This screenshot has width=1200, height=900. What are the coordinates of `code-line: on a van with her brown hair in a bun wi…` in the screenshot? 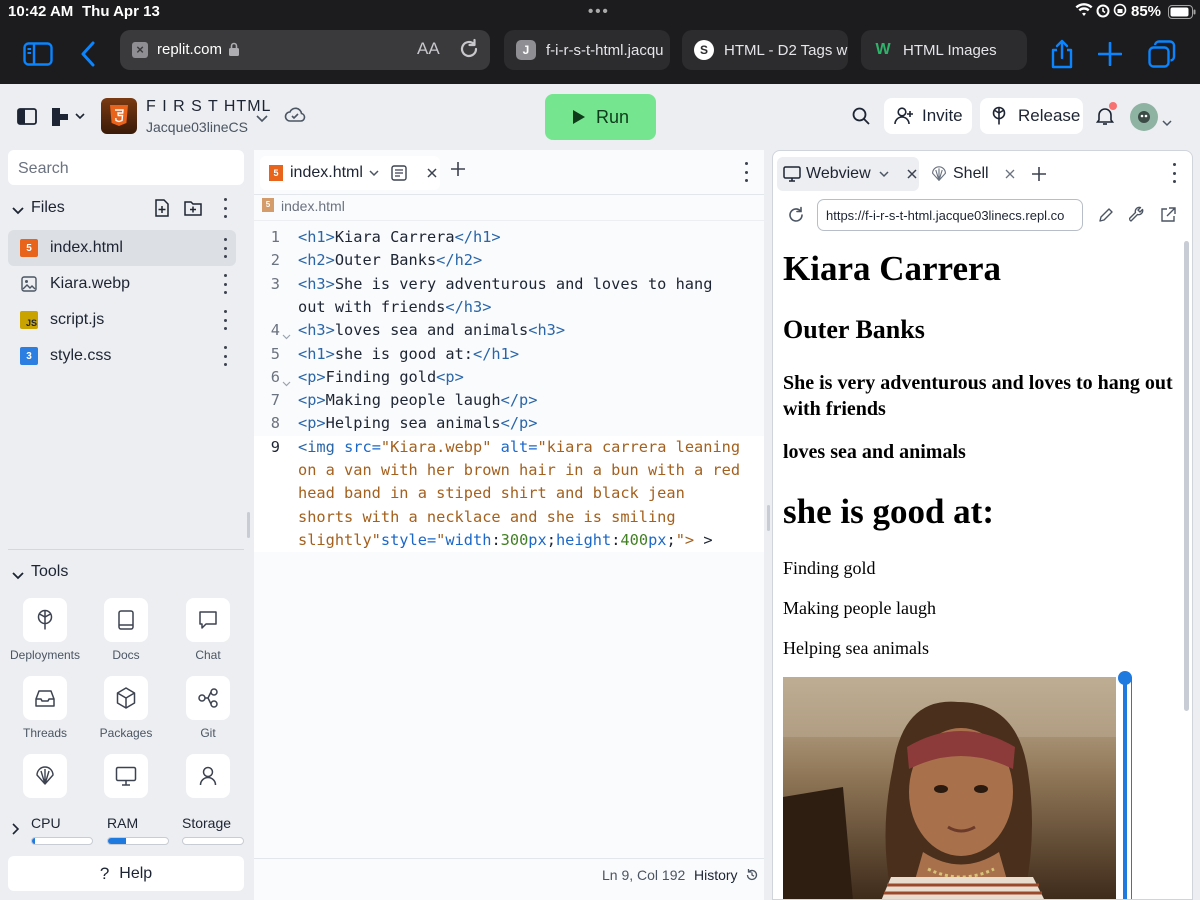 It's located at (519, 470).